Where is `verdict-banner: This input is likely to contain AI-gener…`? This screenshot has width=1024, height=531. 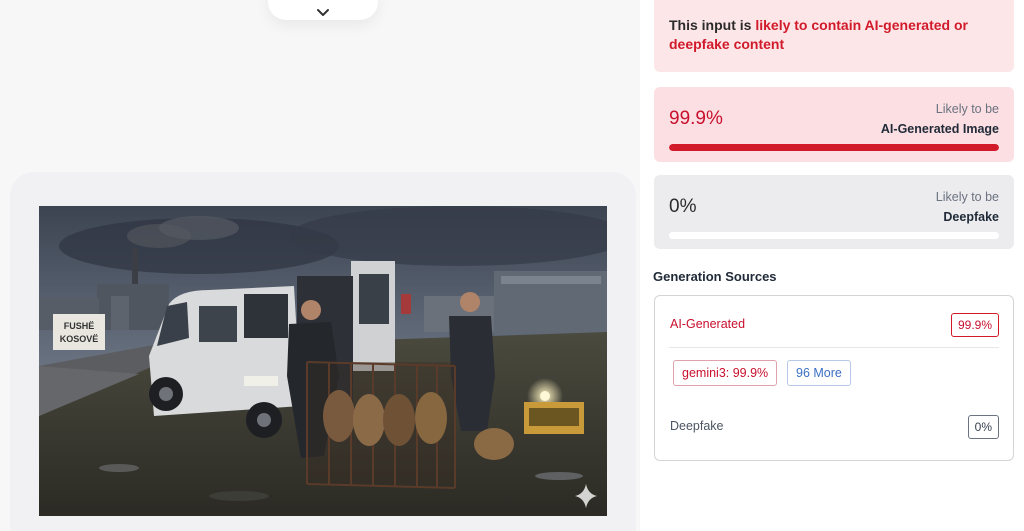 verdict-banner: This input is likely to contain AI-gener… is located at coordinates (834, 36).